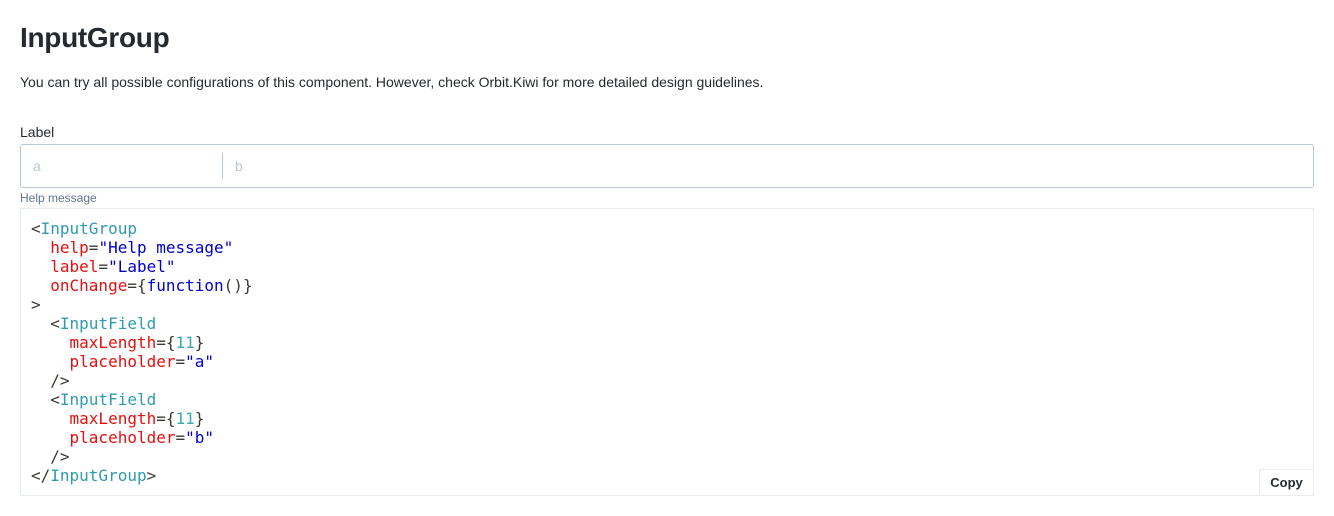 The height and width of the screenshot is (516, 1334). Describe the element at coordinates (142, 266) in the screenshot. I see `code-token: "Label"` at that location.